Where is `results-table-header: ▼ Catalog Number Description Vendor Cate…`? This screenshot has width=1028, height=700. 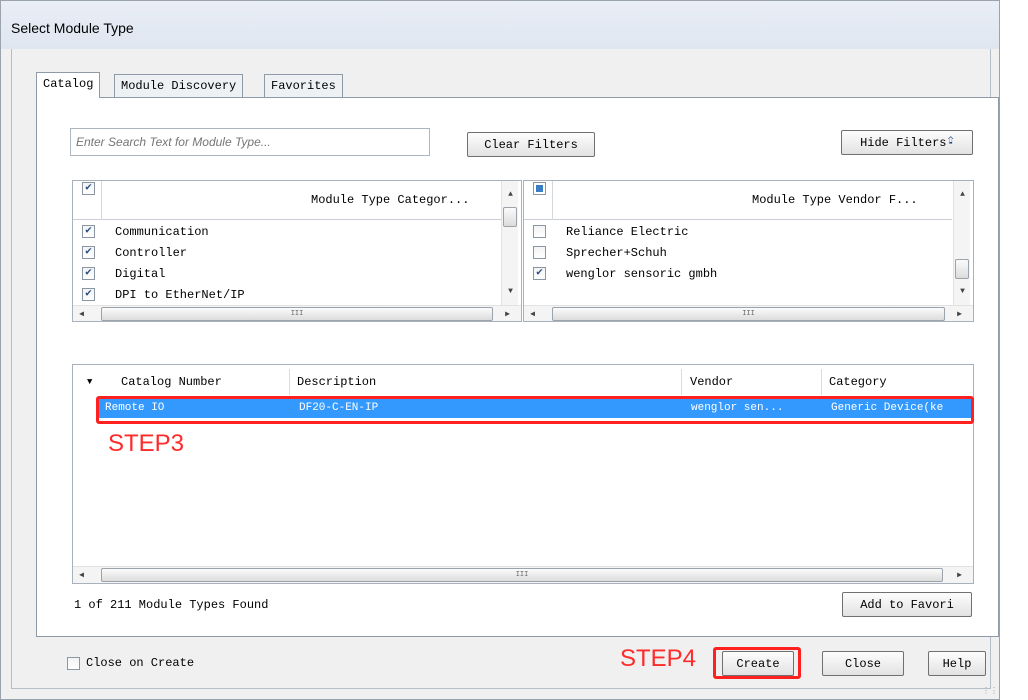 results-table-header: ▼ Catalog Number Description Vendor Cate… is located at coordinates (523, 382).